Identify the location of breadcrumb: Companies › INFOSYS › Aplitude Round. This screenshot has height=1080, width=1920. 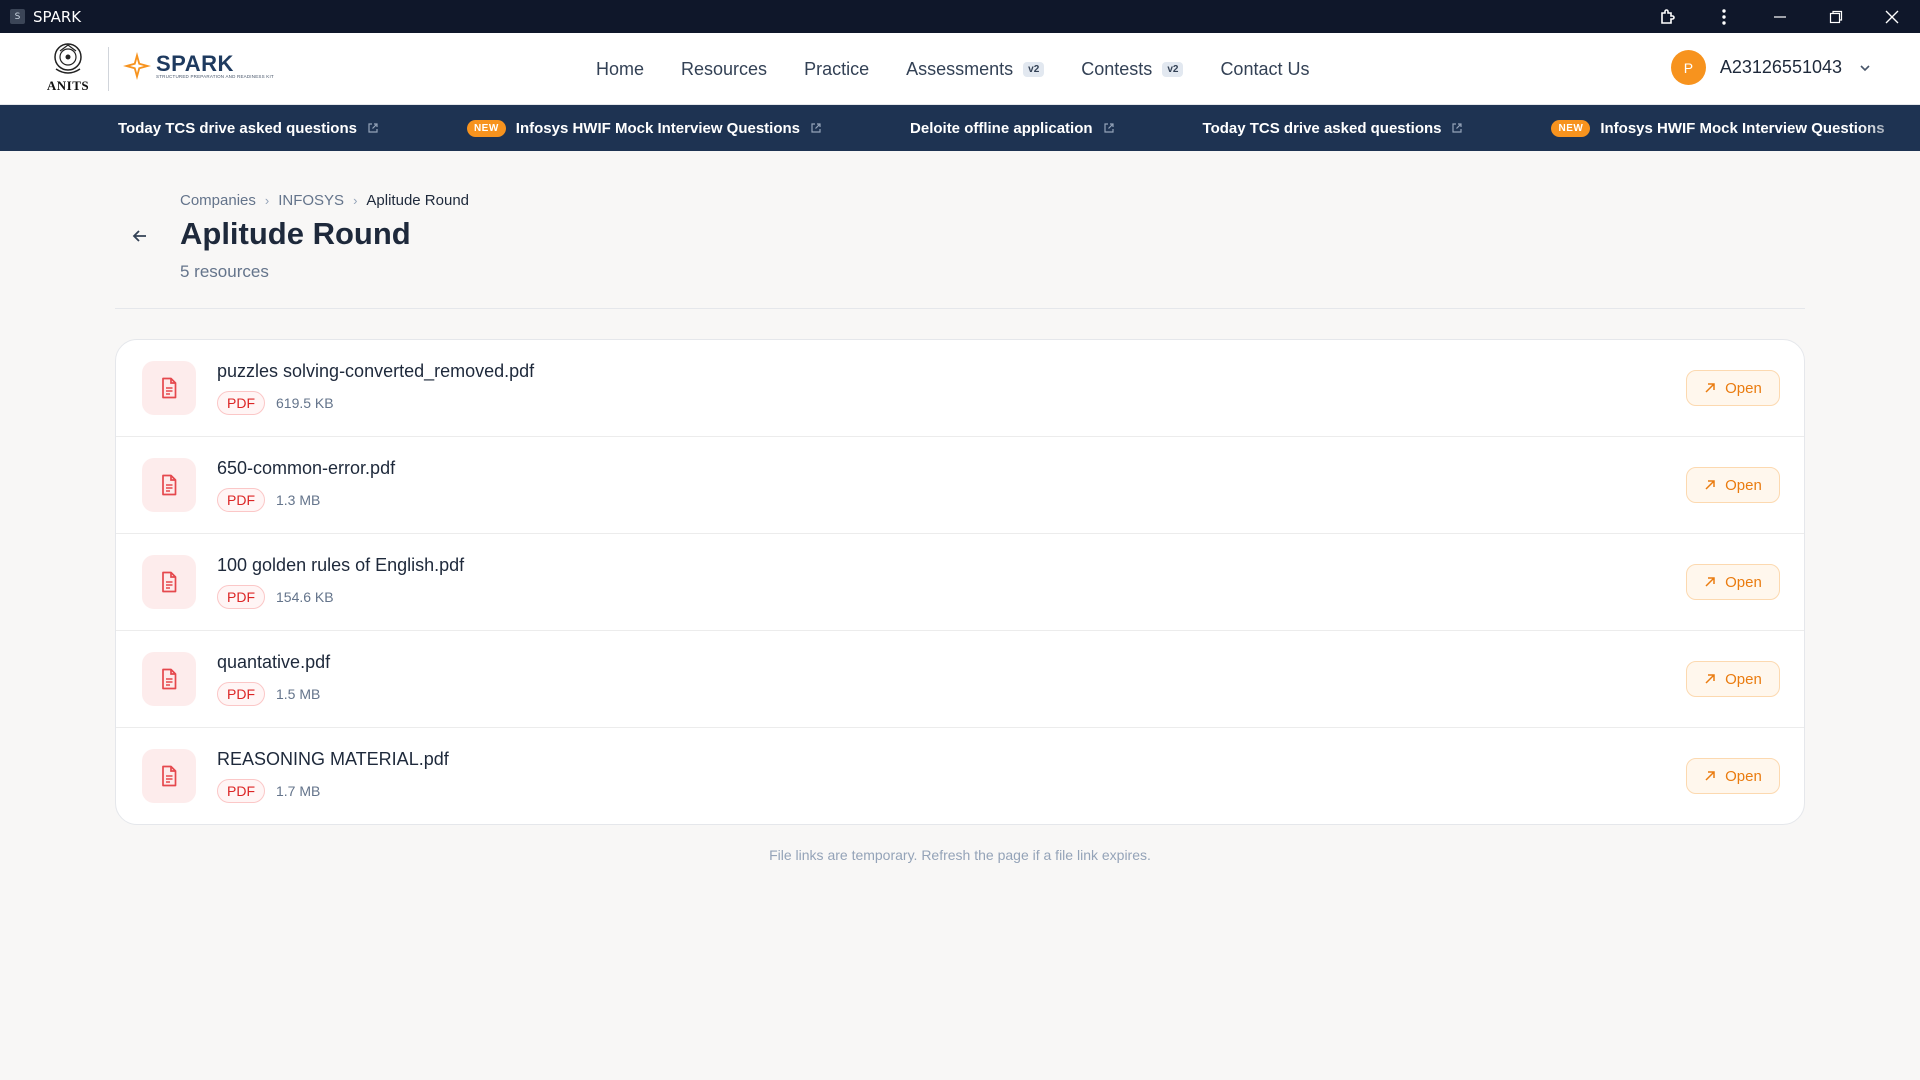
(324, 200).